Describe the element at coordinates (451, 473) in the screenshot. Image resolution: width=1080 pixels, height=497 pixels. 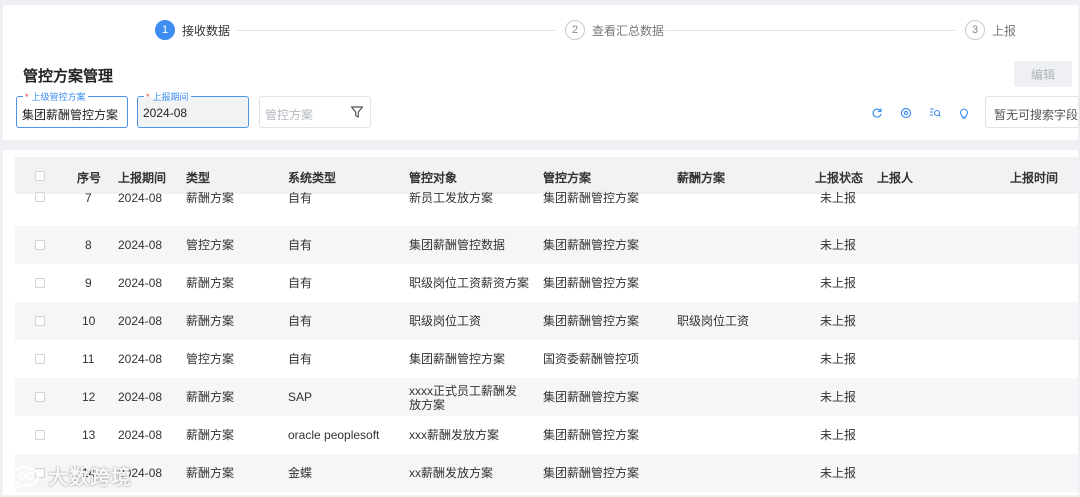
I see `cell-object: xx薪酬发放方案` at that location.